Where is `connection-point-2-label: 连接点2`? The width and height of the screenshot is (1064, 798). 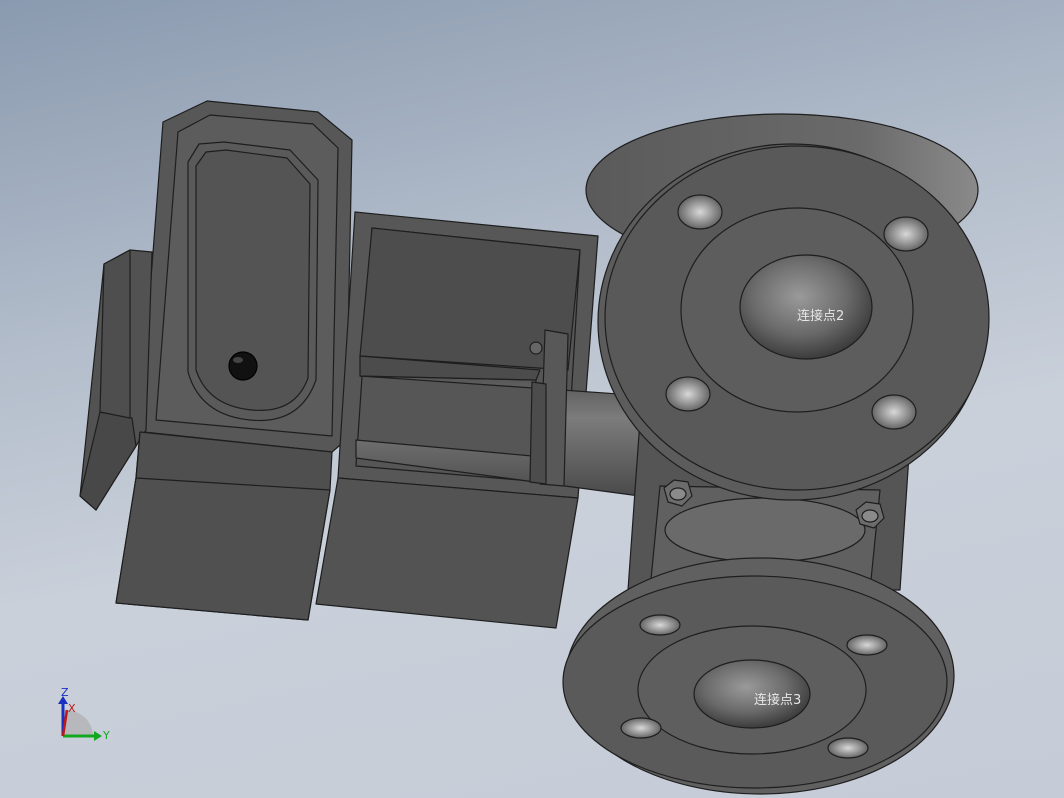
connection-point-2-label: 连接点2 is located at coordinates (820, 316).